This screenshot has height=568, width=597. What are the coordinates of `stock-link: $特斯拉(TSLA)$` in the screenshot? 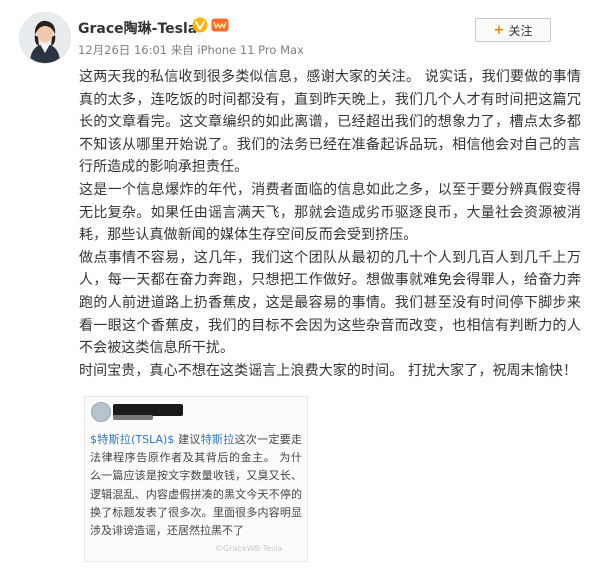 It's located at (132, 439).